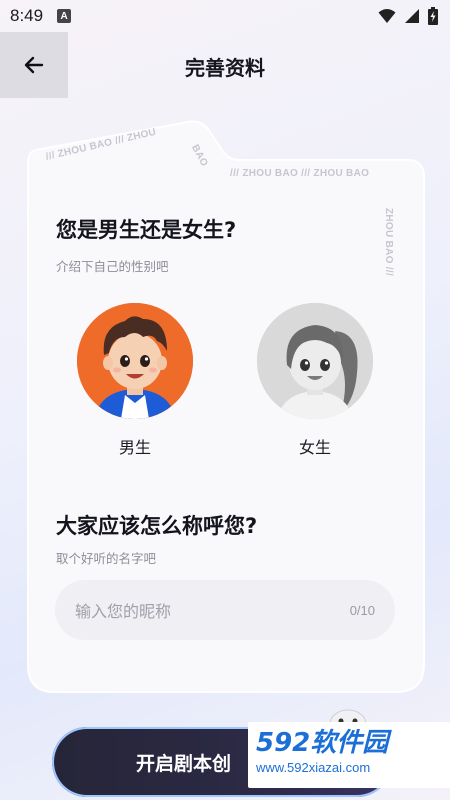  What do you see at coordinates (387, 16) in the screenshot?
I see `wifi-icon` at bounding box center [387, 16].